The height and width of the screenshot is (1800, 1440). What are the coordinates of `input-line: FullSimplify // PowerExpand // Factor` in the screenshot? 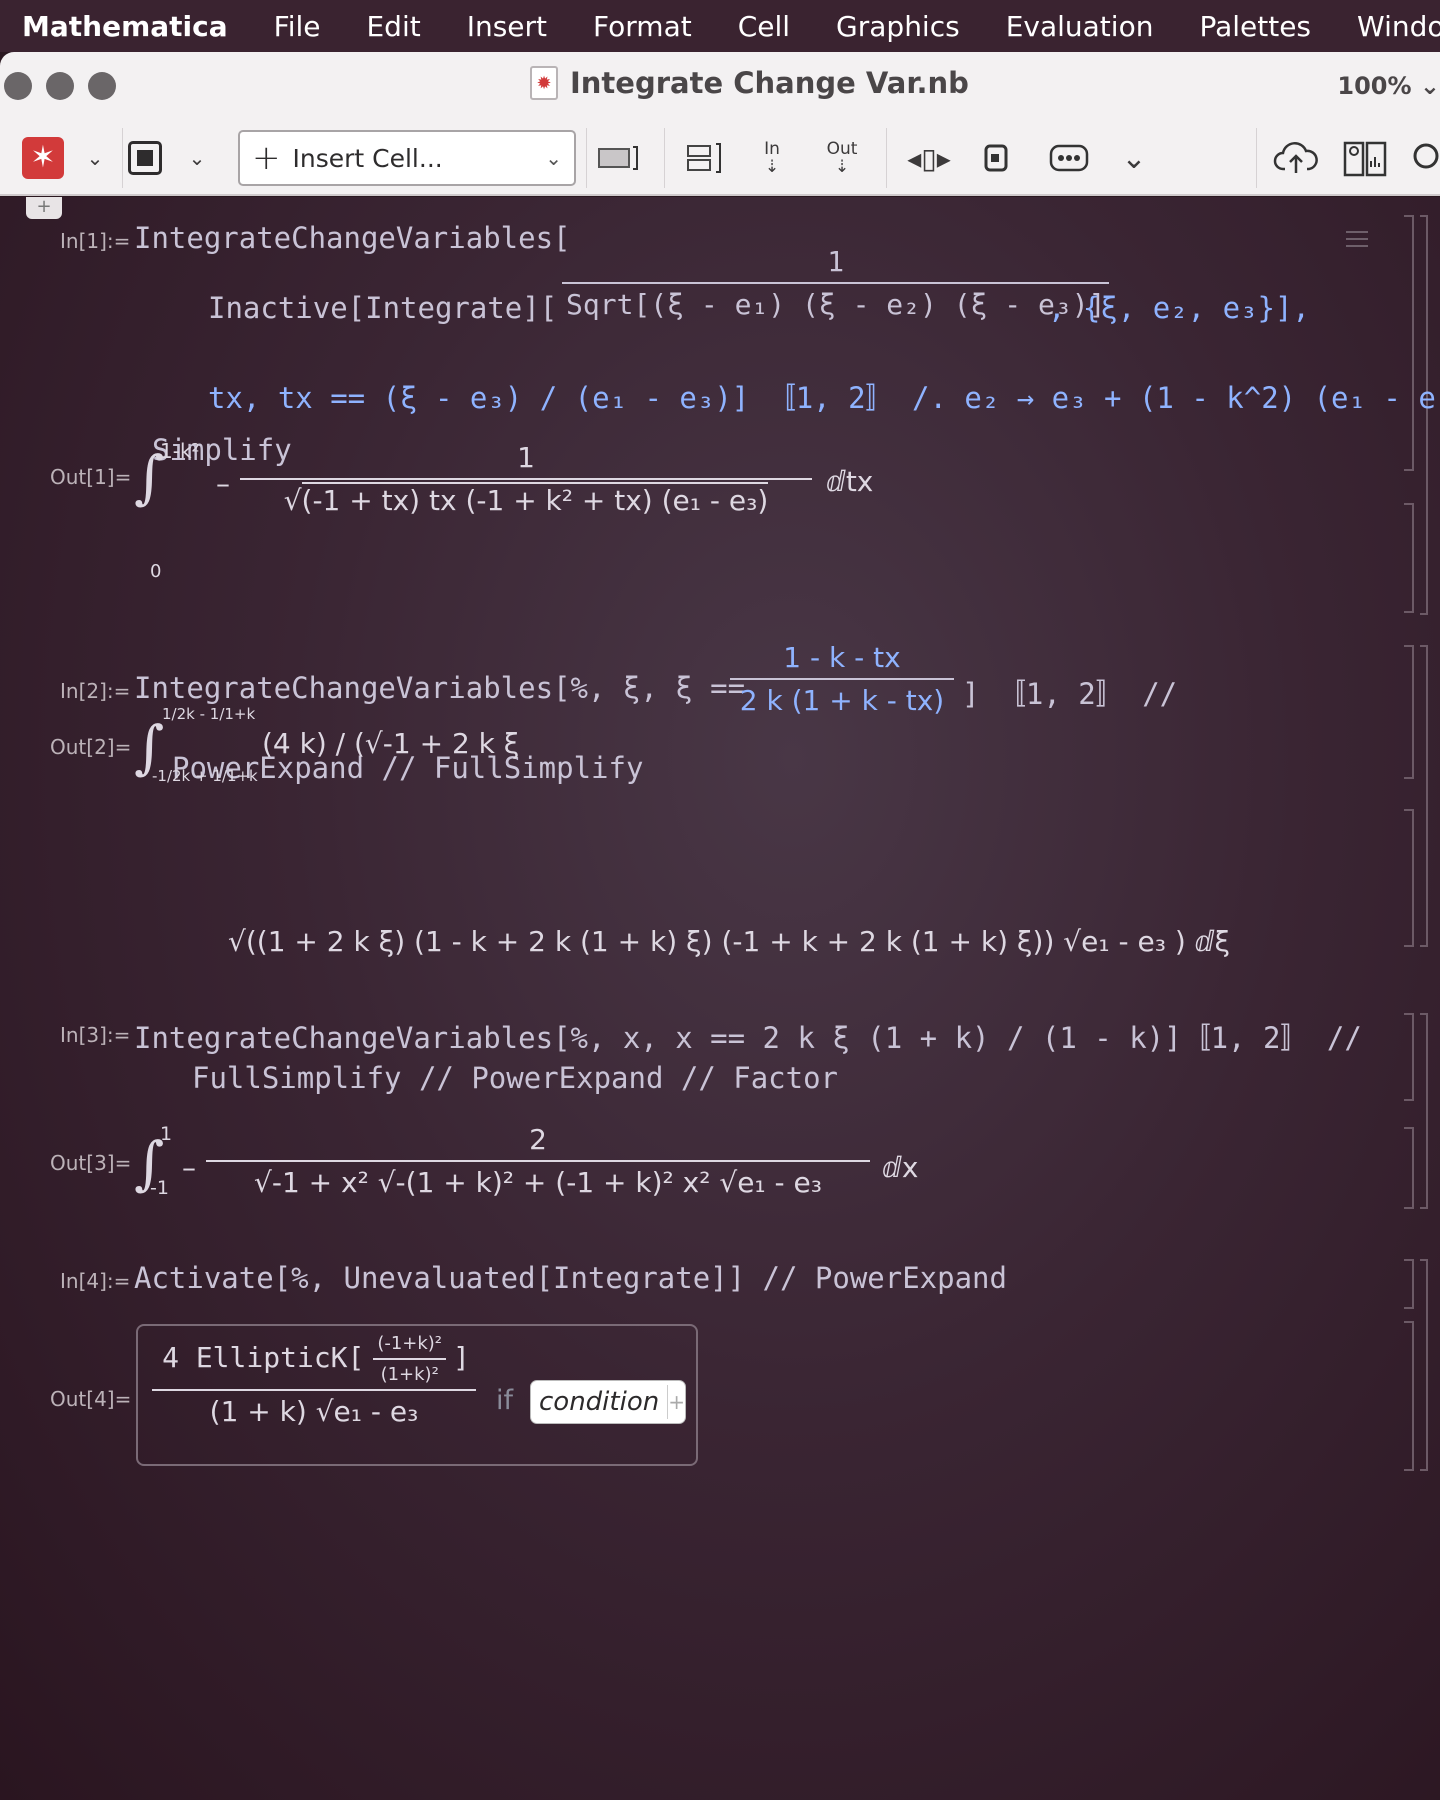 It's located at (515, 1078).